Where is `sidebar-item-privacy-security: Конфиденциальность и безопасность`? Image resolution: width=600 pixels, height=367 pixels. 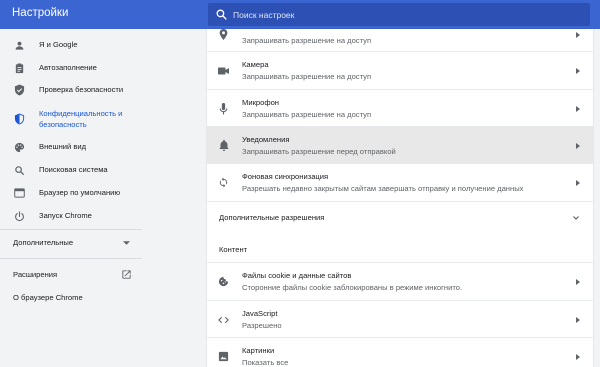 sidebar-item-privacy-security: Конфиденциальность и безопасность is located at coordinates (71, 119).